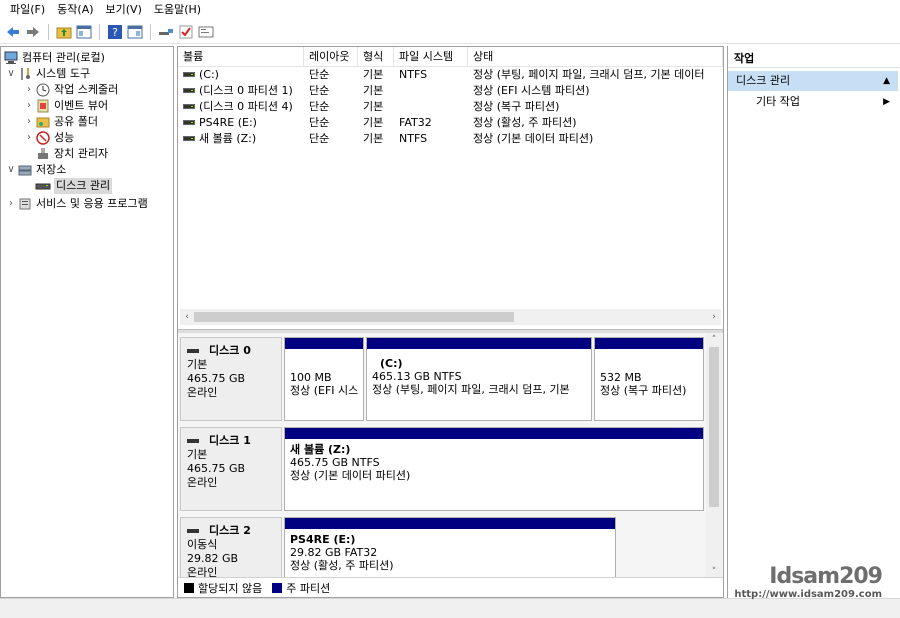 The image size is (900, 618). Describe the element at coordinates (533, 138) in the screenshot. I see `volume-status: 정상 (기본 데이터 파티션)` at that location.